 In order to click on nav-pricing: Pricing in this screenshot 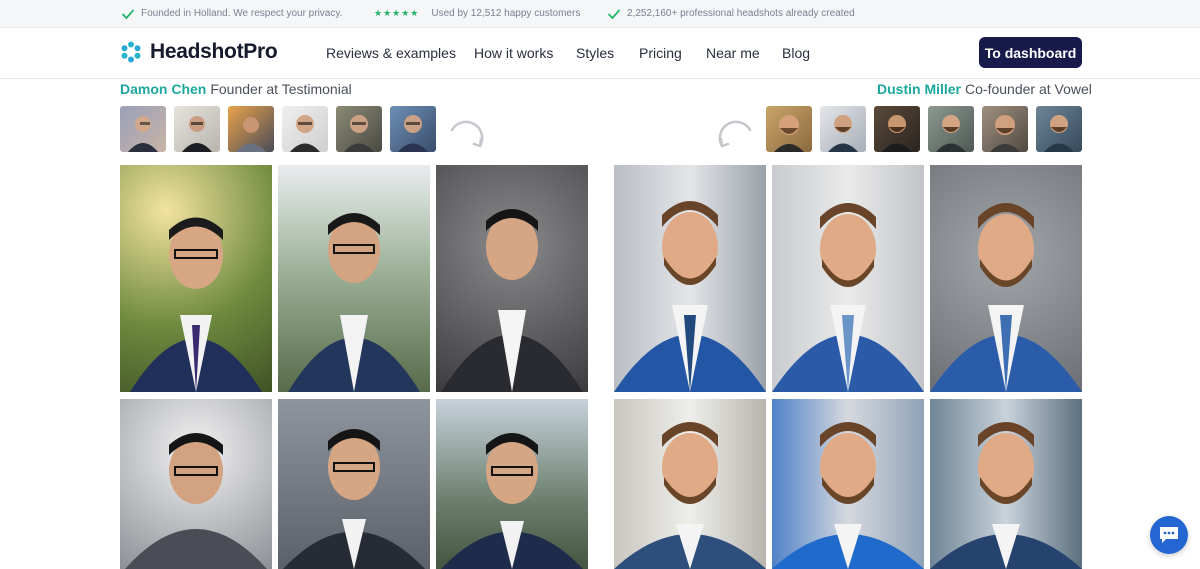, I will do `click(660, 53)`.